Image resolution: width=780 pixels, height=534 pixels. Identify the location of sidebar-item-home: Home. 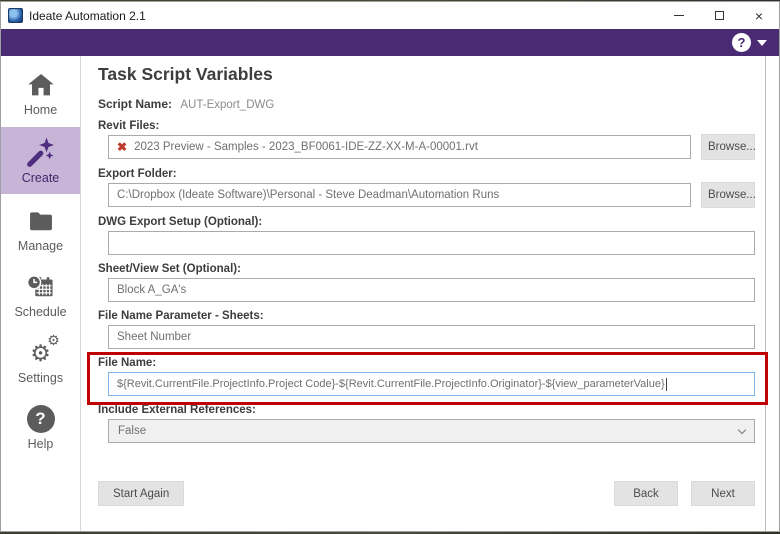
(40, 92).